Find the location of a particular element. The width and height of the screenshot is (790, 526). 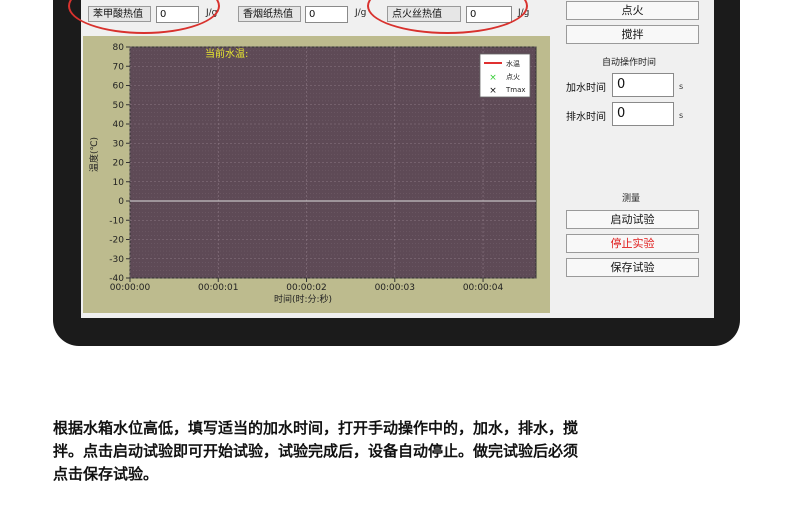

y-tick-label: 40 is located at coordinates (119, 125).